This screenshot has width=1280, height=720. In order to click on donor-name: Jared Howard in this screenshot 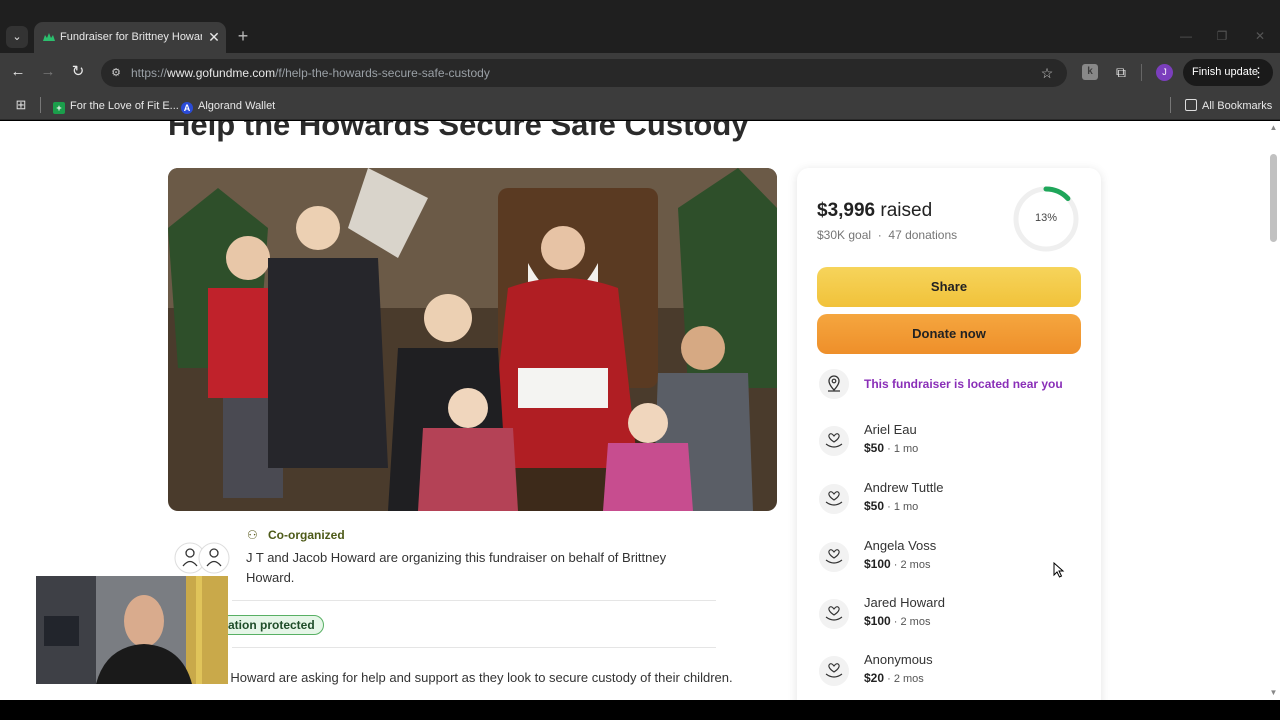, I will do `click(904, 602)`.